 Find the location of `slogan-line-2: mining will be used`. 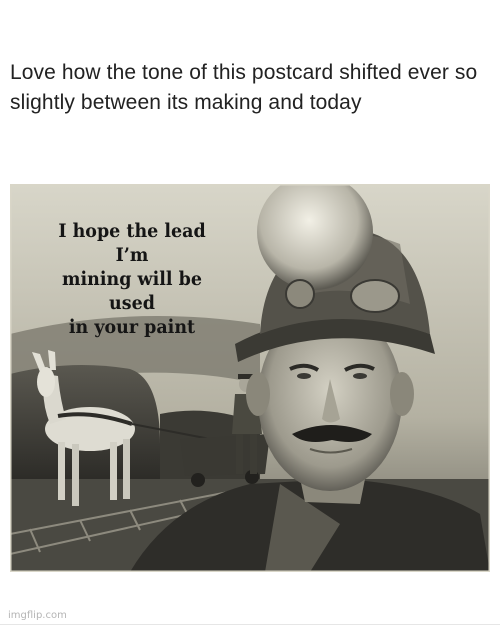

slogan-line-2: mining will be used is located at coordinates (132, 291).